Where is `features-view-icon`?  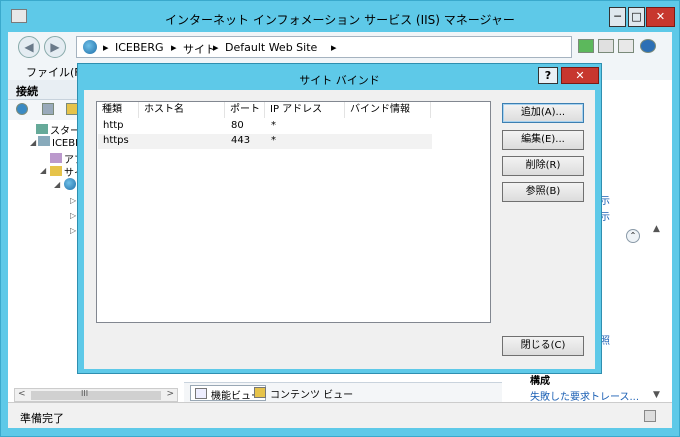
features-view-icon is located at coordinates (201, 393).